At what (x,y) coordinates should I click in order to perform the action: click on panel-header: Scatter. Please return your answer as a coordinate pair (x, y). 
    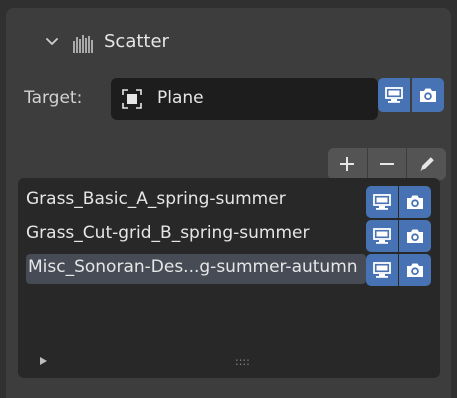
    Looking at the image, I should click on (228, 42).